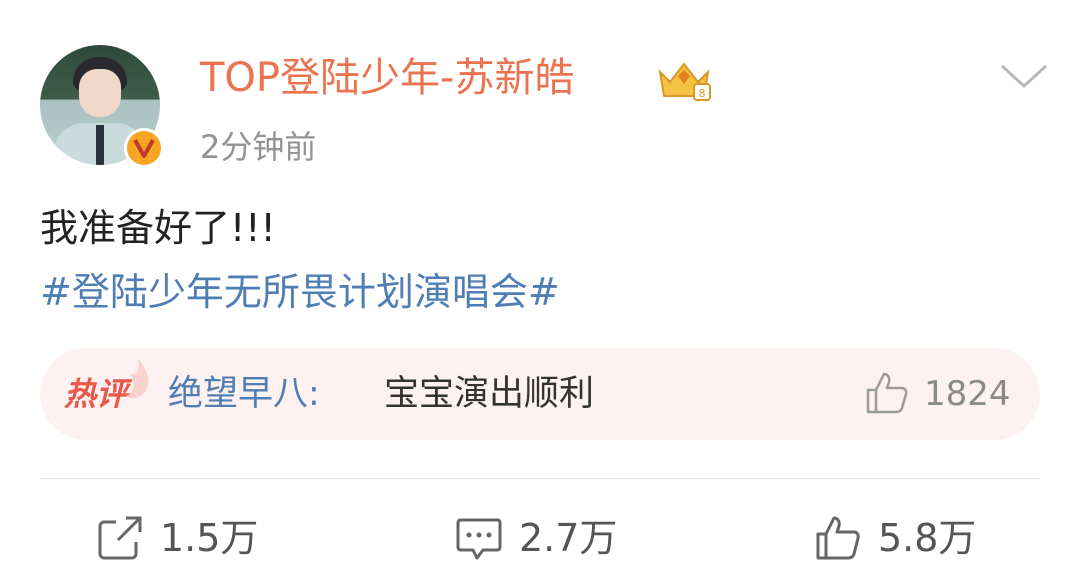  Describe the element at coordinates (489, 394) in the screenshot. I see `hot-comment-text: 宝宝演出顺利` at that location.